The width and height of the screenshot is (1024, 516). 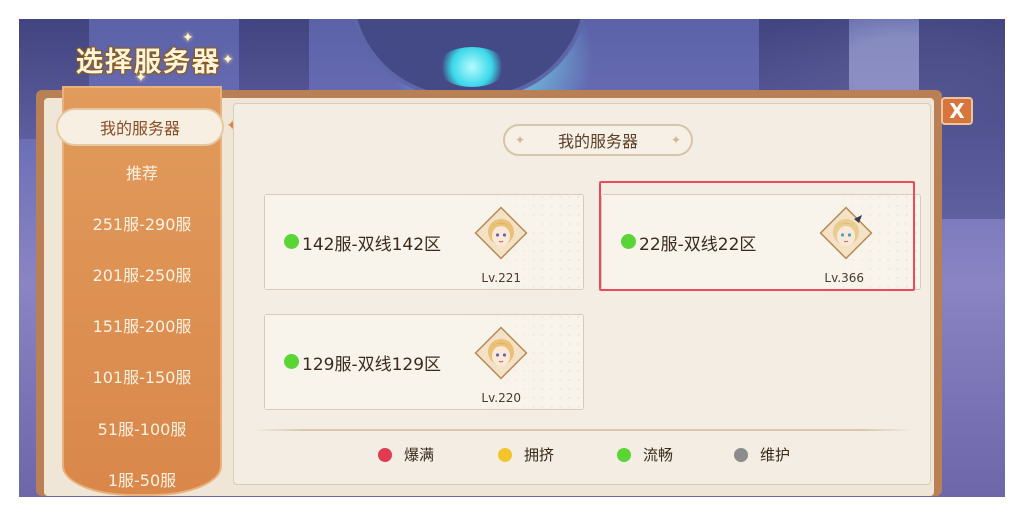 I want to click on server-name: 22服-双线22区, so click(x=698, y=245).